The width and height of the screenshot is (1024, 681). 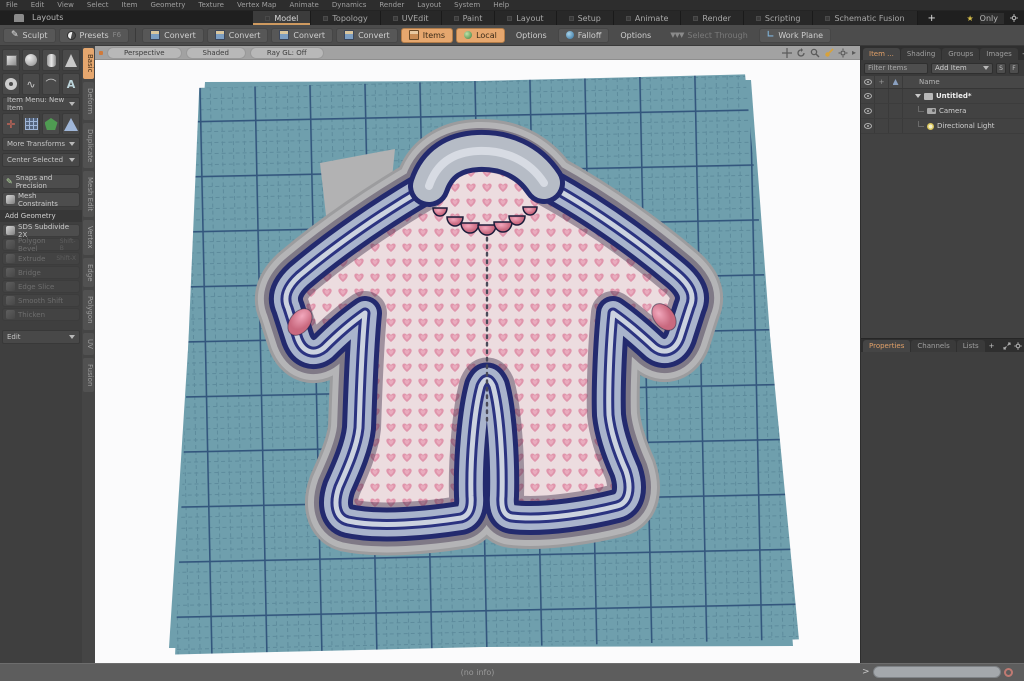 I want to click on tool-thicken: Thicken, so click(x=41, y=314).